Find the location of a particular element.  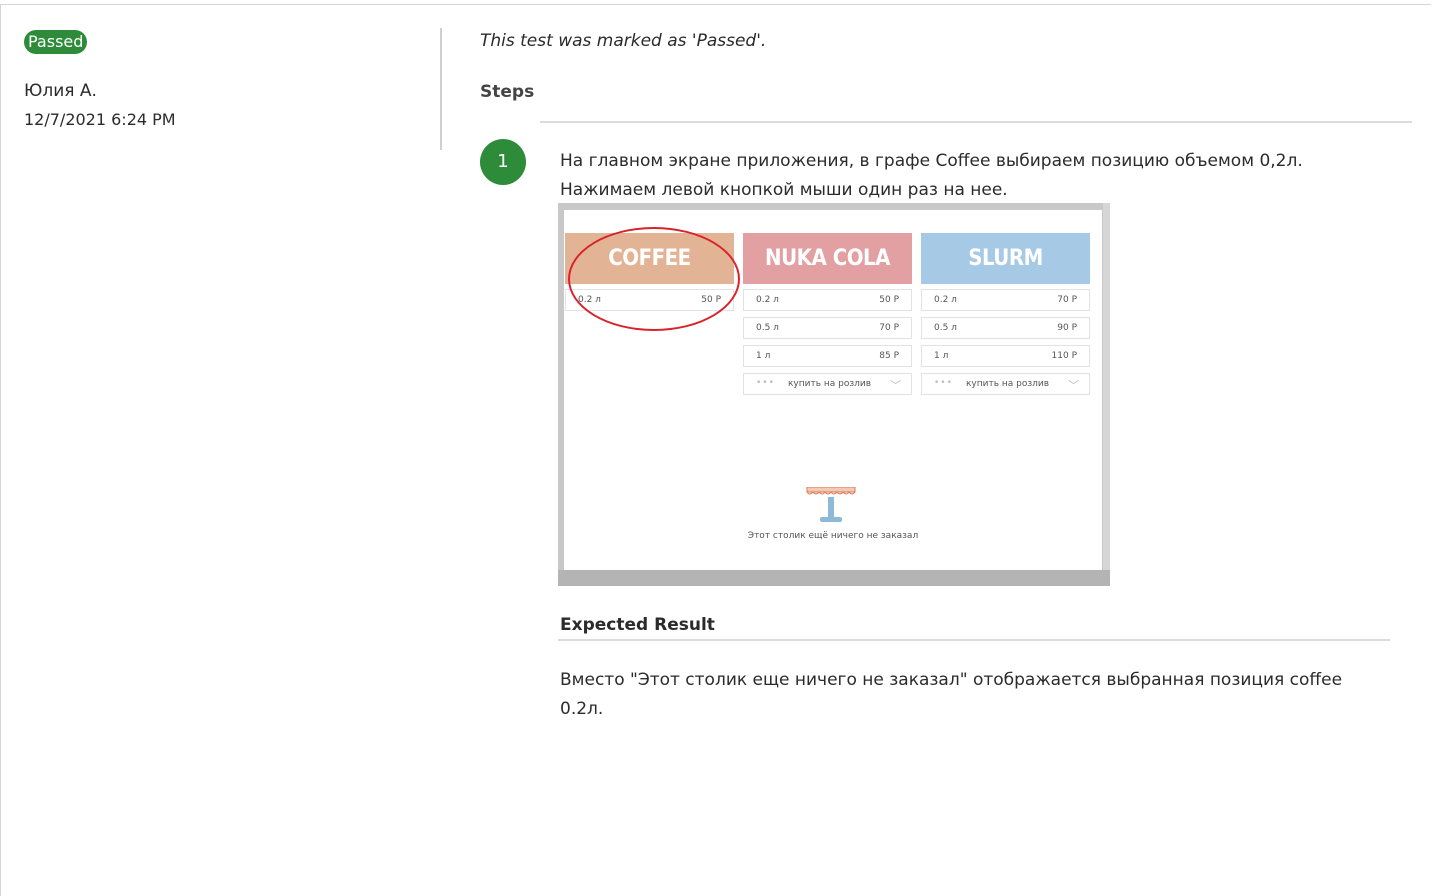

slurm-row: 1 л 110 Р is located at coordinates (1005, 356).